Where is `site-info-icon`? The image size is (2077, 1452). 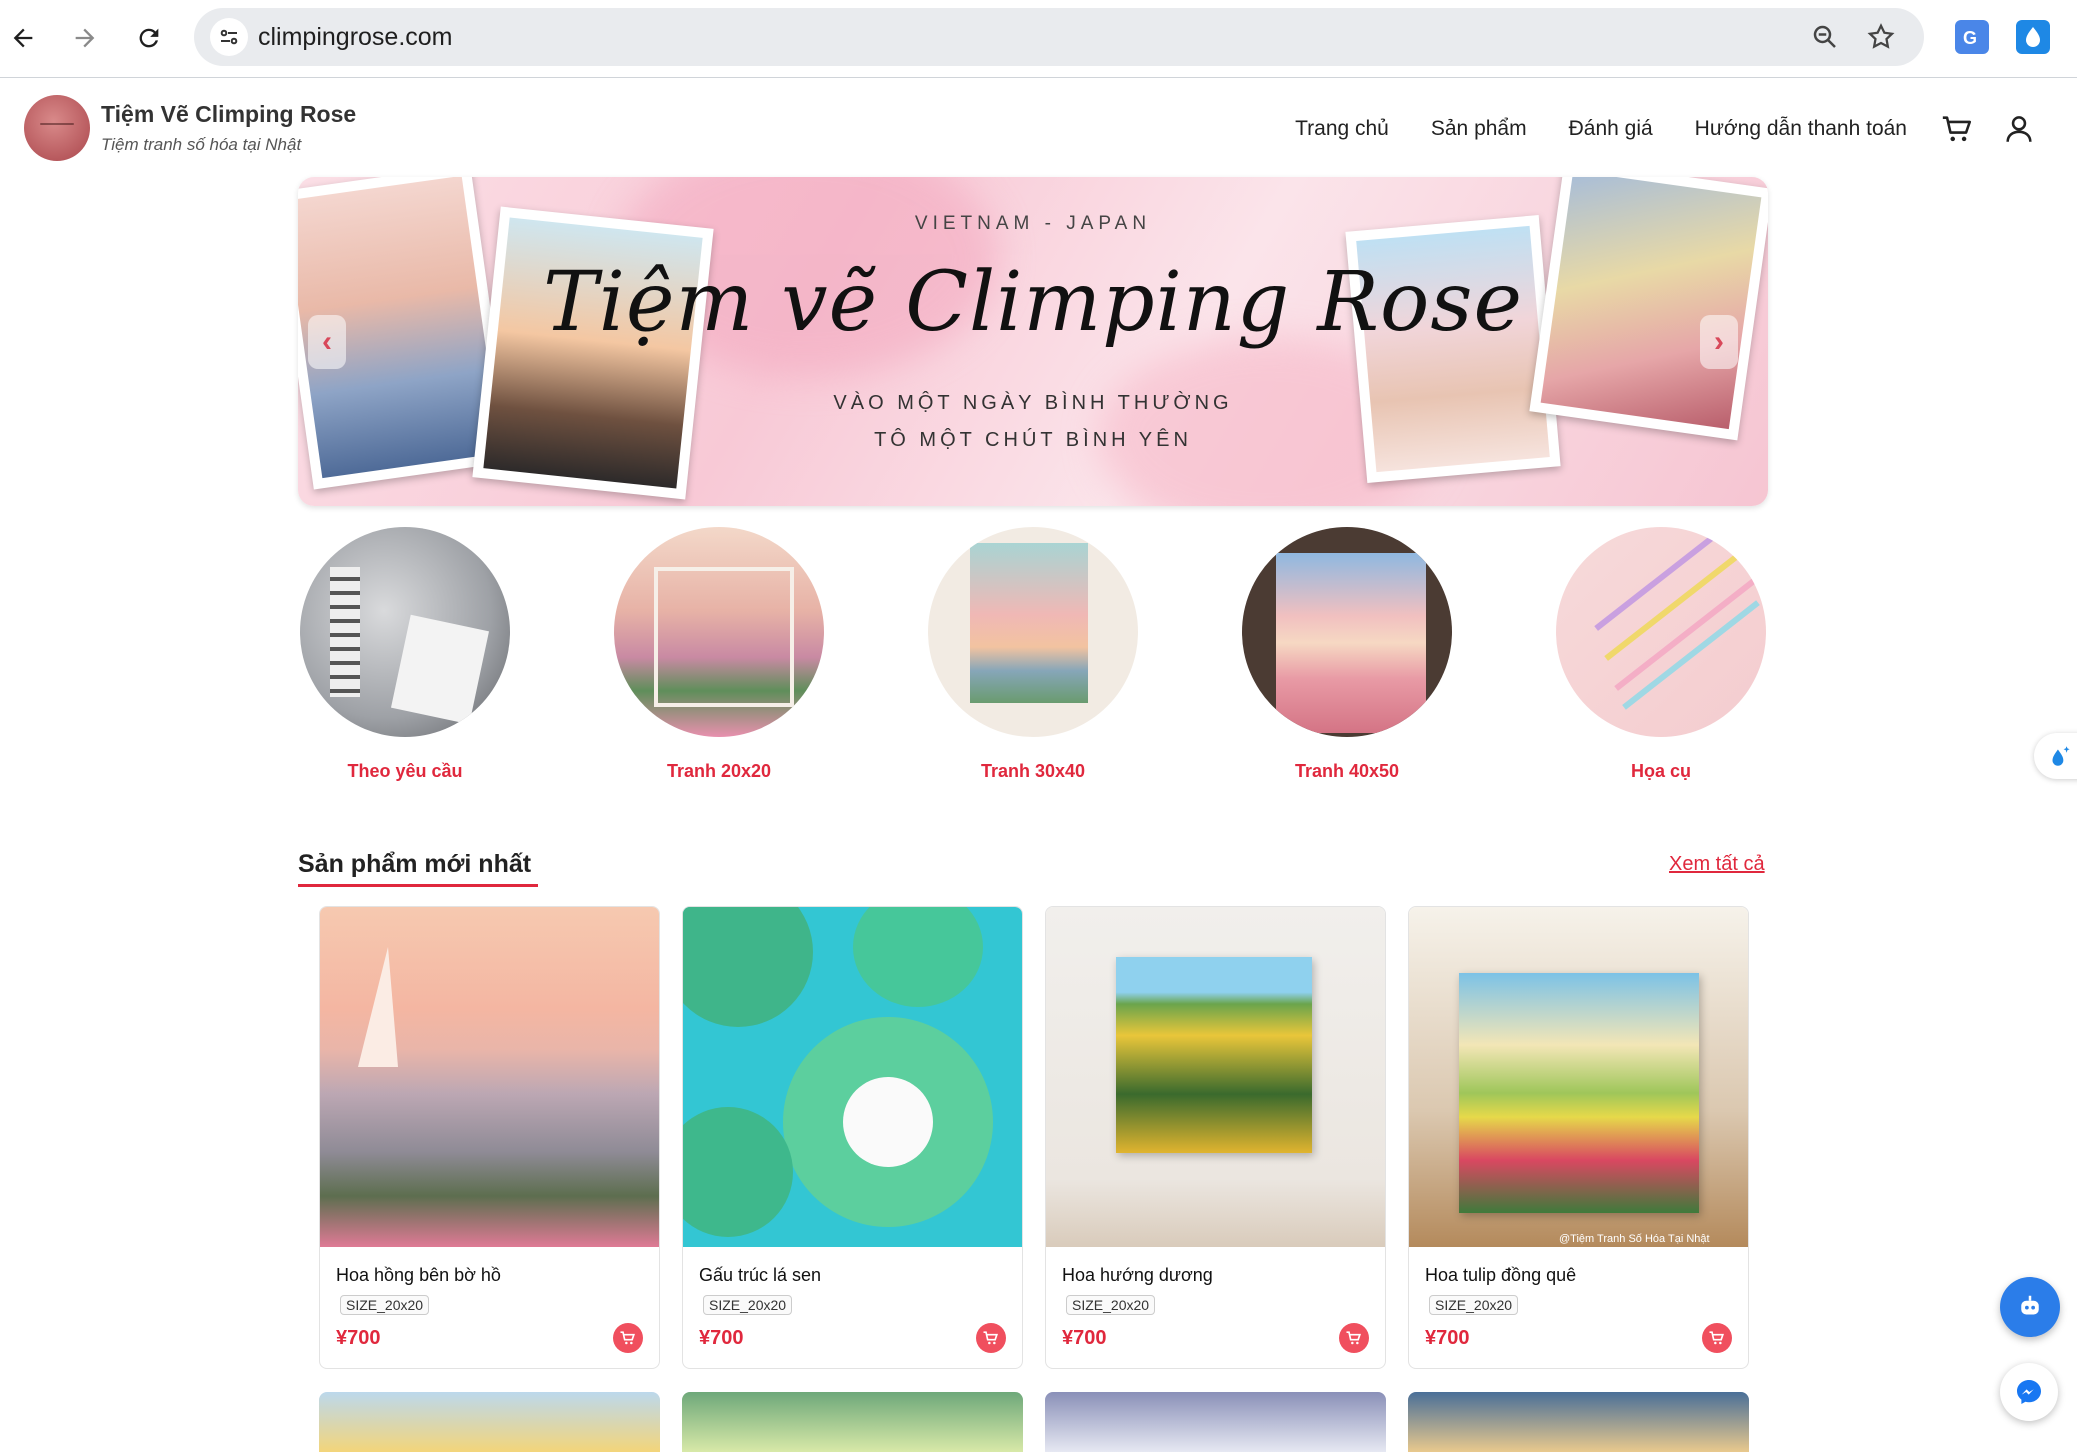 site-info-icon is located at coordinates (229, 37).